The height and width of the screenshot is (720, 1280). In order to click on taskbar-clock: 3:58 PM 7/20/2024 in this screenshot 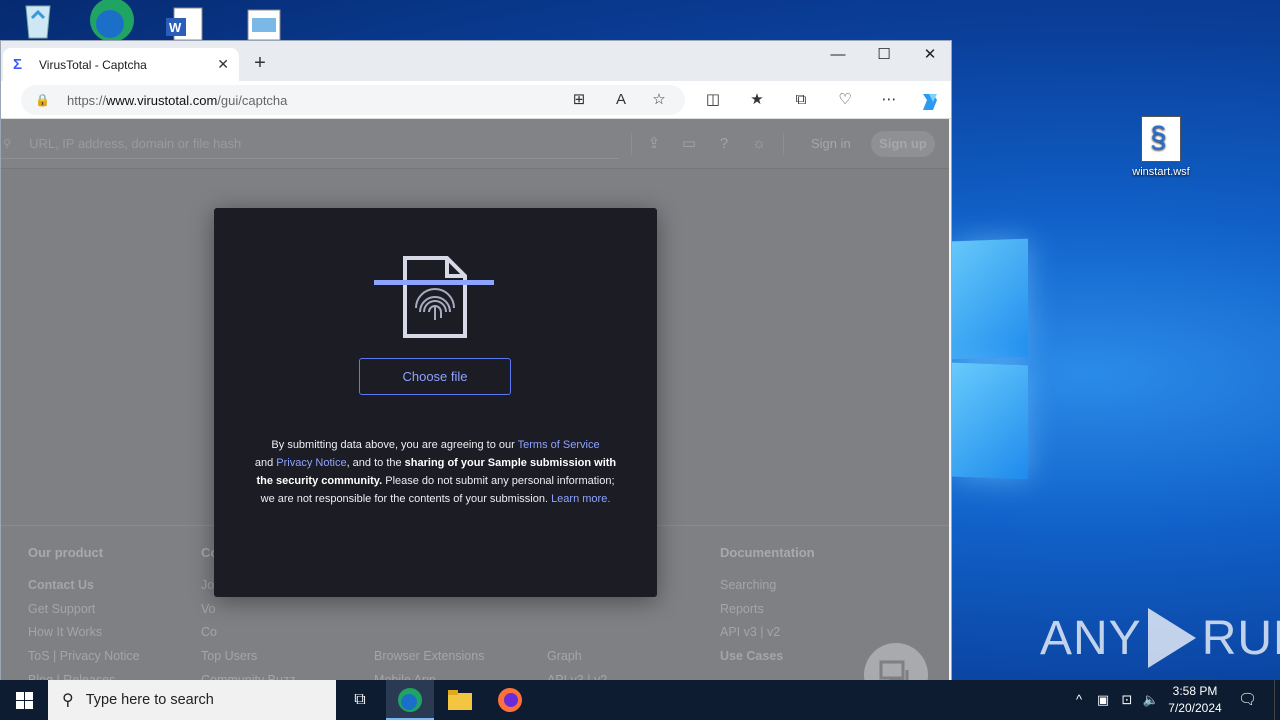, I will do `click(1195, 700)`.